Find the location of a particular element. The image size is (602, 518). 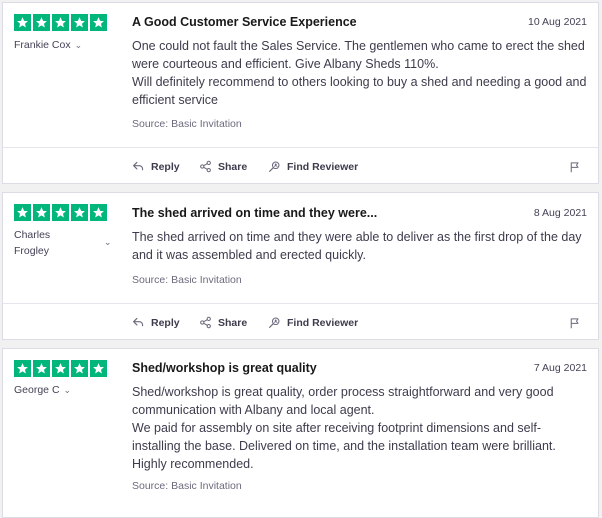

review-date: 7 Aug 2021 is located at coordinates (560, 368).